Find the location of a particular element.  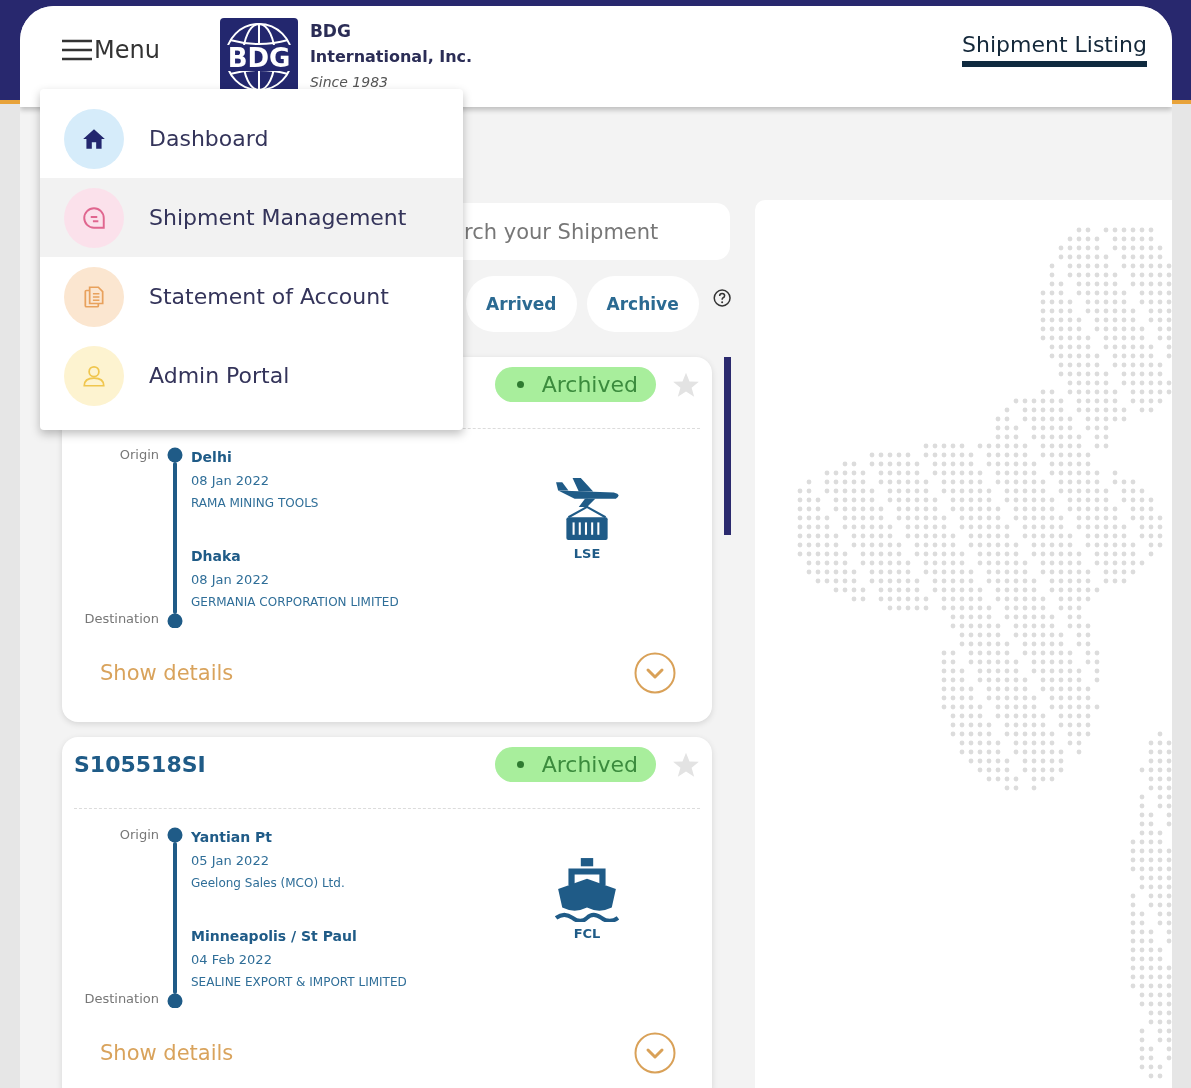

city-name: Yantian Pt is located at coordinates (232, 837).